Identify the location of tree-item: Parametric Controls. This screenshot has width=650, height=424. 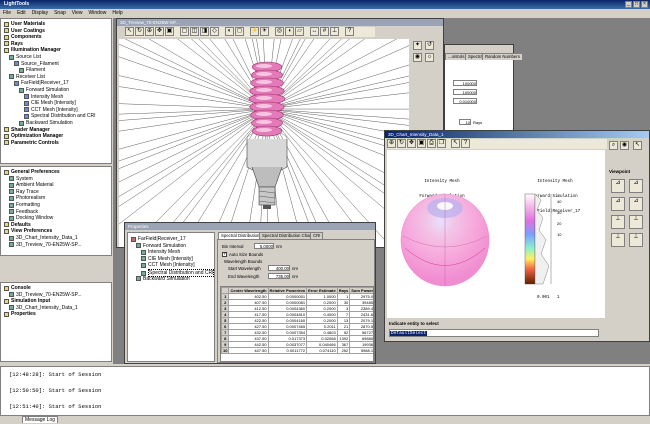
(31, 143).